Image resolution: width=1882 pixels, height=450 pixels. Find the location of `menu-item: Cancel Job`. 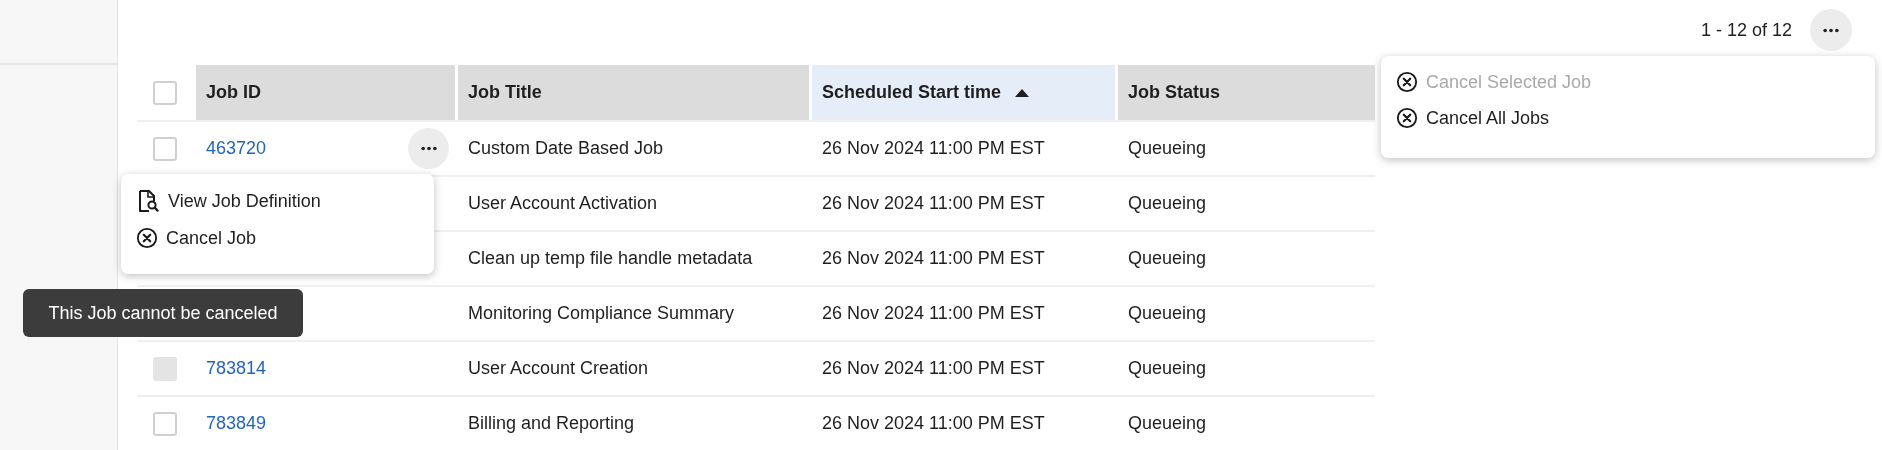

menu-item: Cancel Job is located at coordinates (277, 238).